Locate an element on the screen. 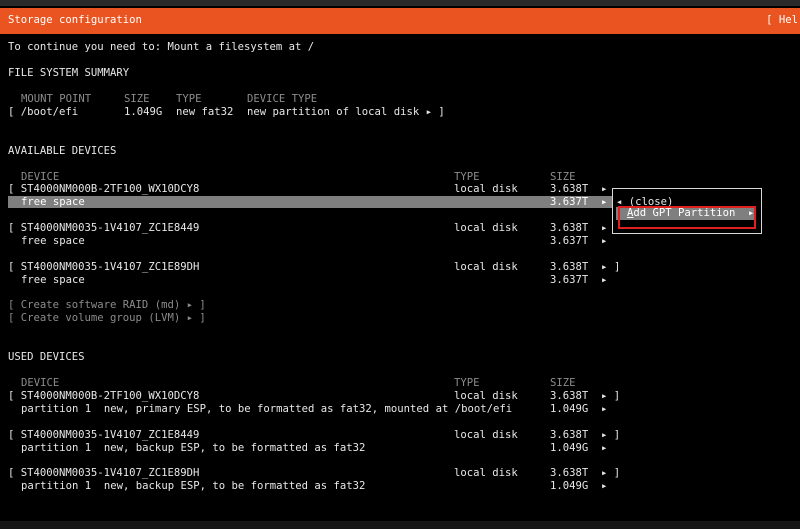  used-disk-2-type: local disk is located at coordinates (486, 435).